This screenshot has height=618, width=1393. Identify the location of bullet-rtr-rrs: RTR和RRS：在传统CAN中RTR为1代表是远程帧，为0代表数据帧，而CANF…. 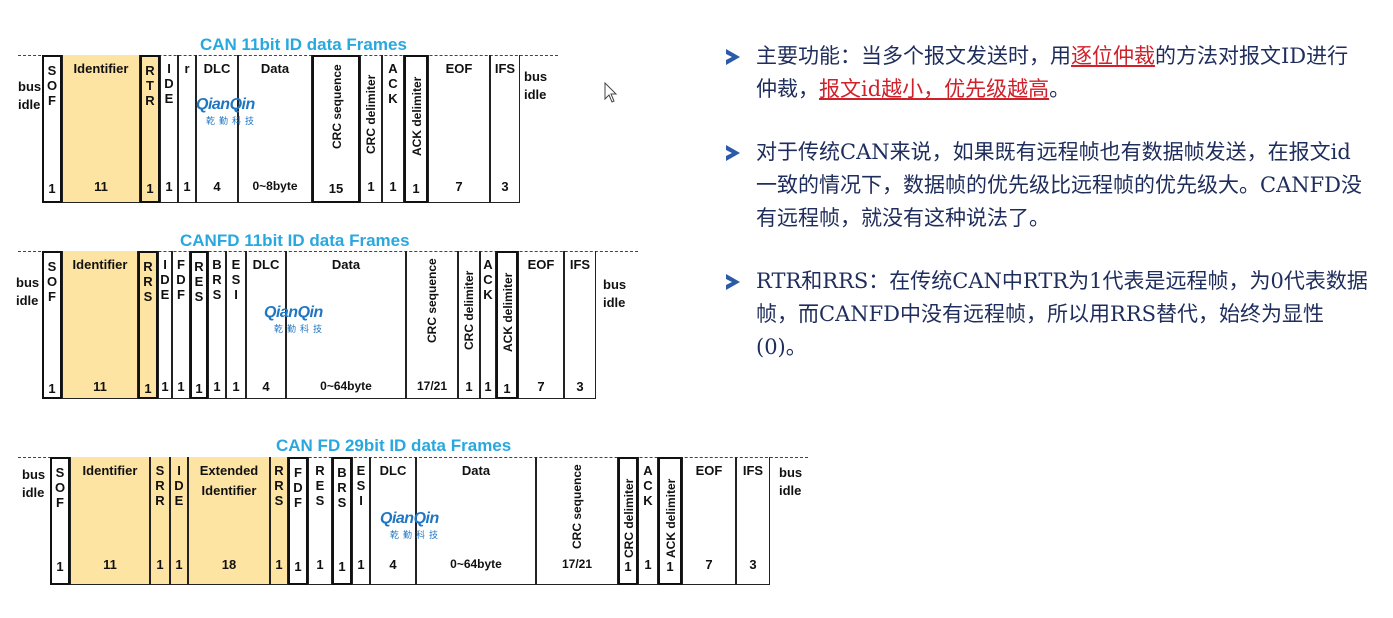
(1043, 314).